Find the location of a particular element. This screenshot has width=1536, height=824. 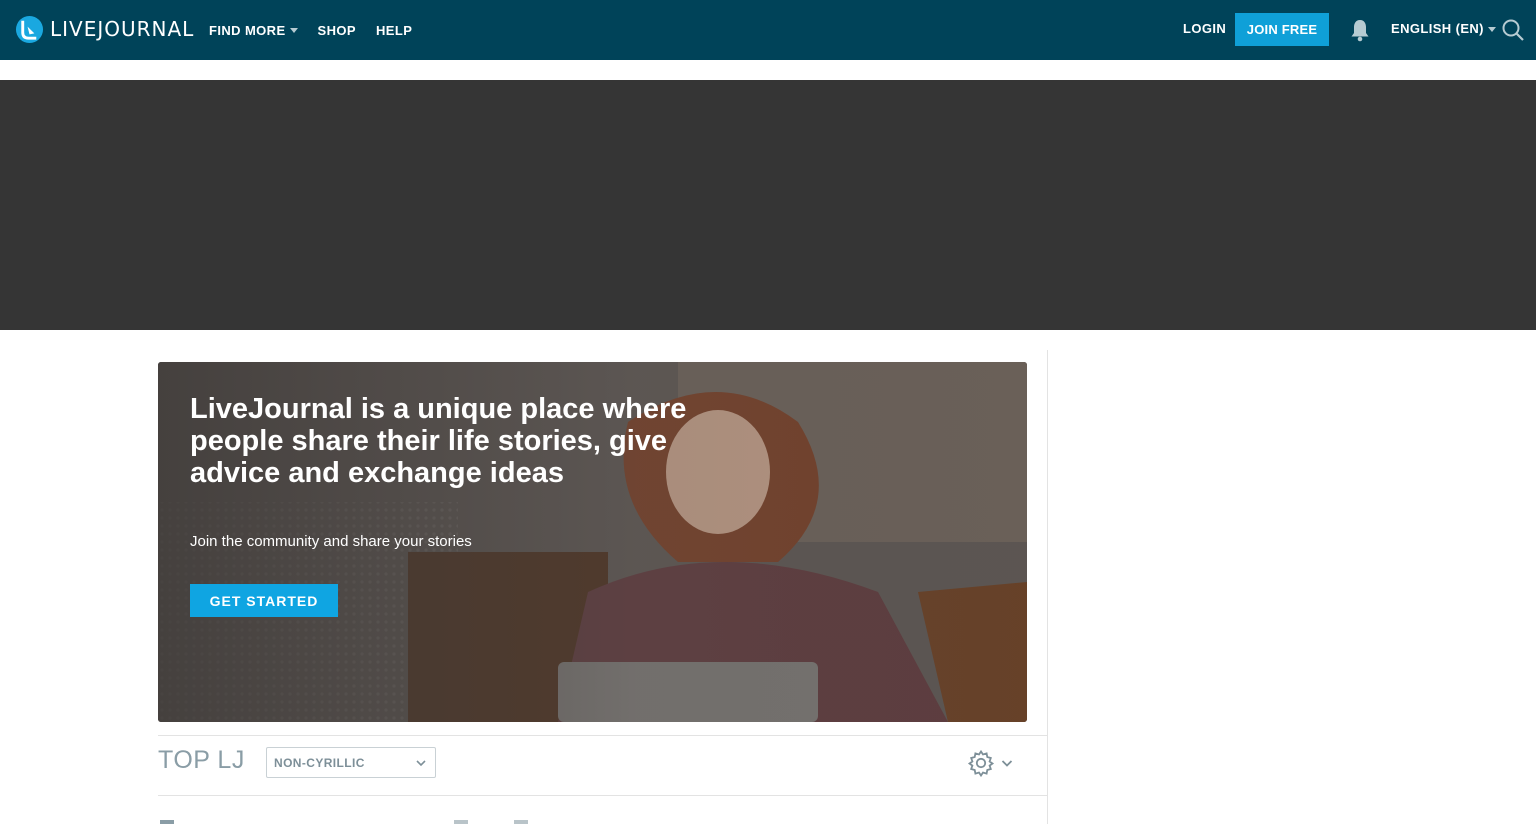

main-nav: FIND MORE SHOP HELP is located at coordinates (310, 30).